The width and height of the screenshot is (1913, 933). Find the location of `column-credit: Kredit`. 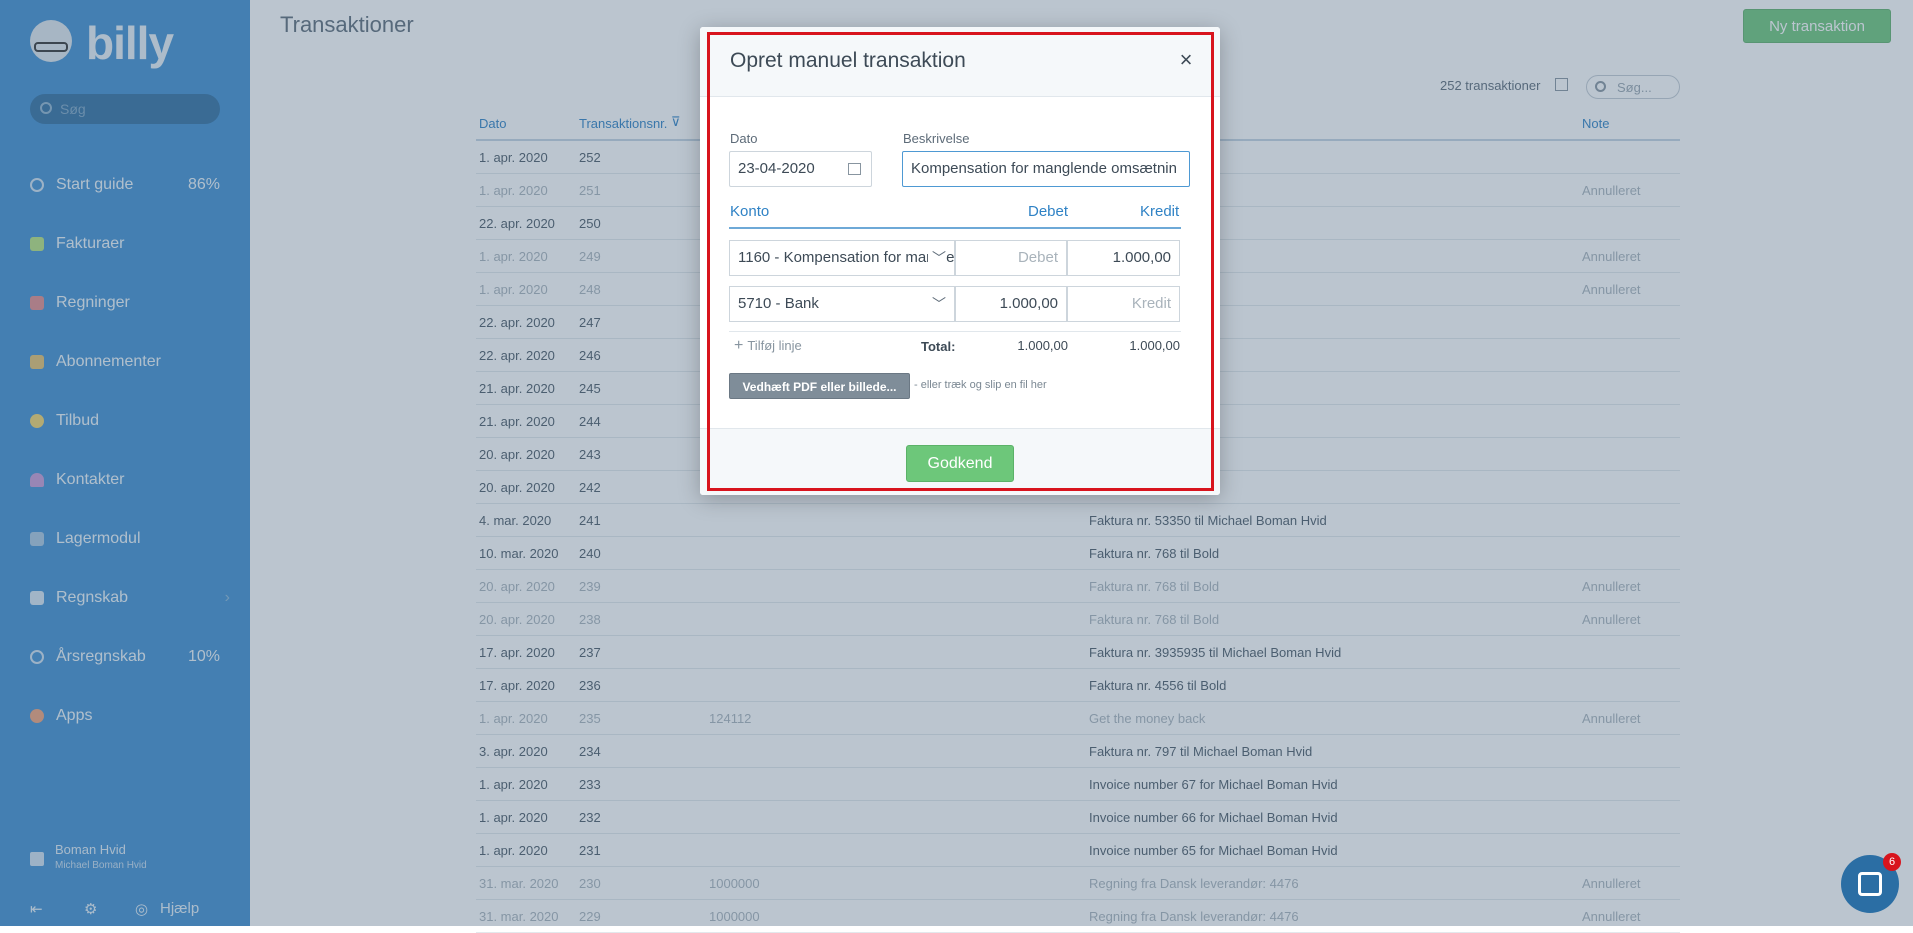

column-credit: Kredit is located at coordinates (1160, 211).